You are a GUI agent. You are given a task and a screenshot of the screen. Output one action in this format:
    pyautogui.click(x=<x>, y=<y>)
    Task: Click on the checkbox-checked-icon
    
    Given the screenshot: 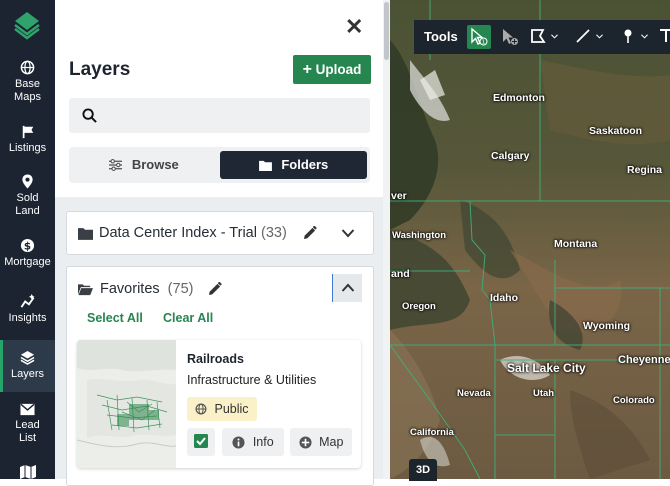 What is the action you would take?
    pyautogui.click(x=201, y=441)
    